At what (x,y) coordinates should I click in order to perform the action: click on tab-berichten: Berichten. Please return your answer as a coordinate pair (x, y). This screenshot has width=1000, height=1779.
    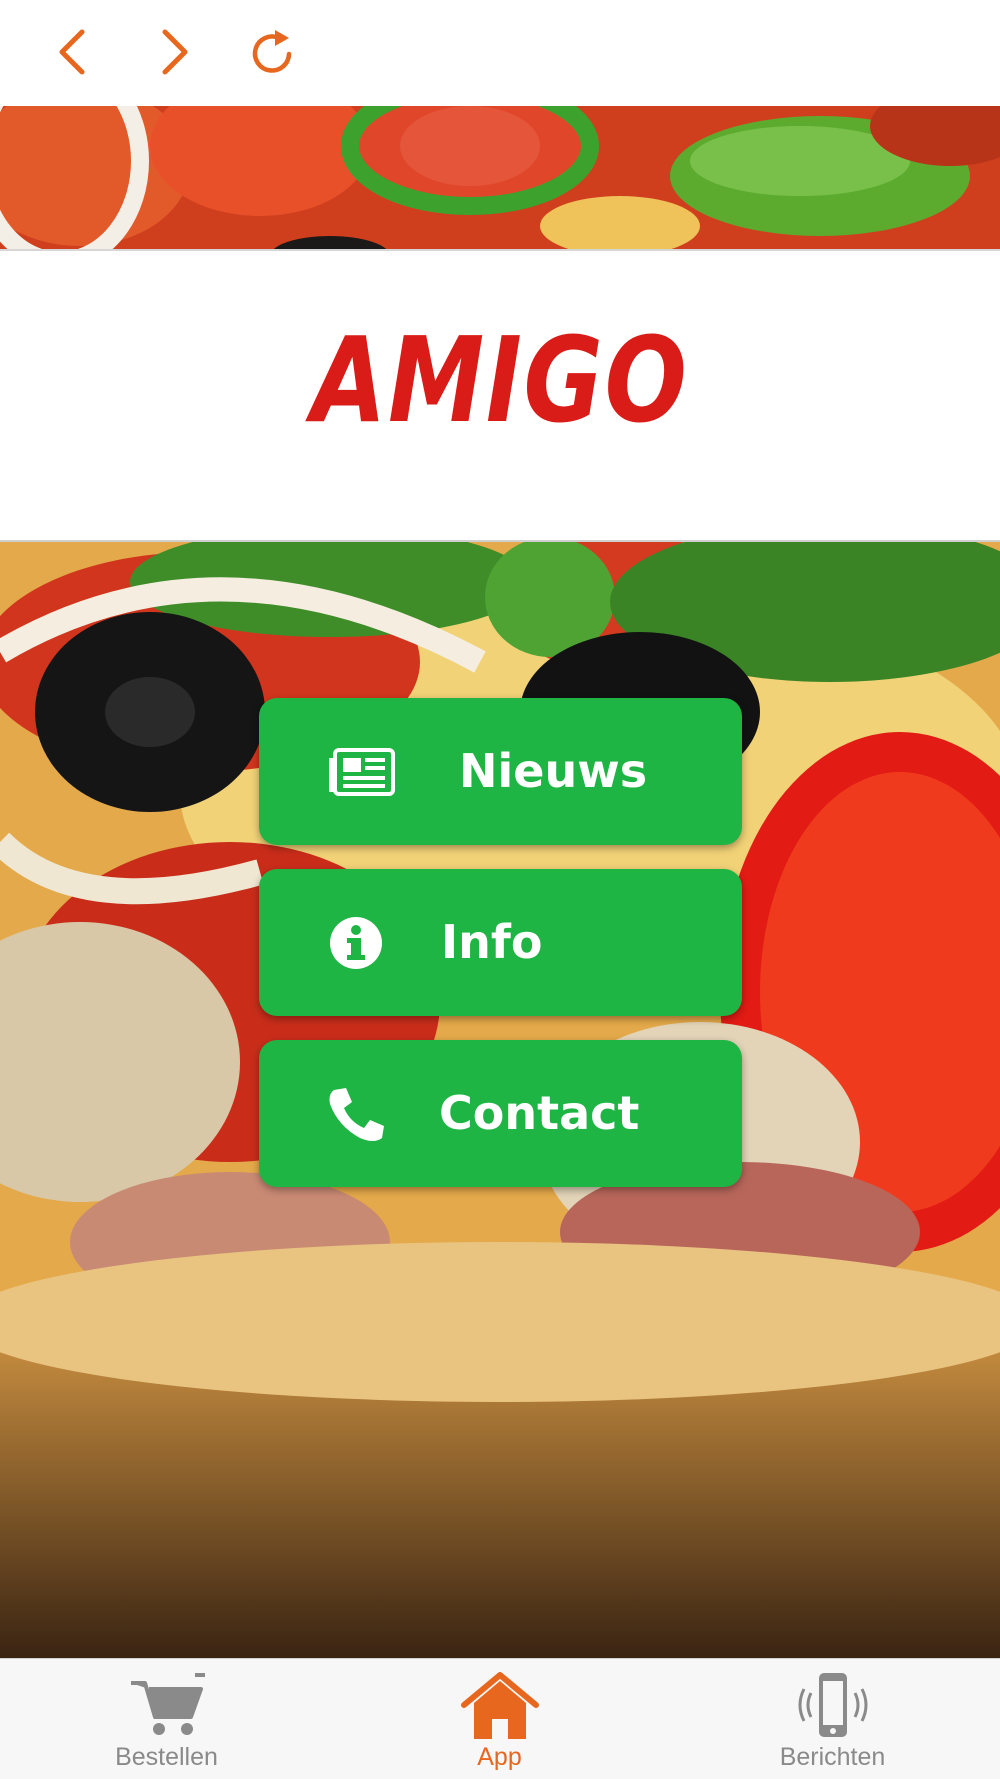
    Looking at the image, I should click on (832, 1719).